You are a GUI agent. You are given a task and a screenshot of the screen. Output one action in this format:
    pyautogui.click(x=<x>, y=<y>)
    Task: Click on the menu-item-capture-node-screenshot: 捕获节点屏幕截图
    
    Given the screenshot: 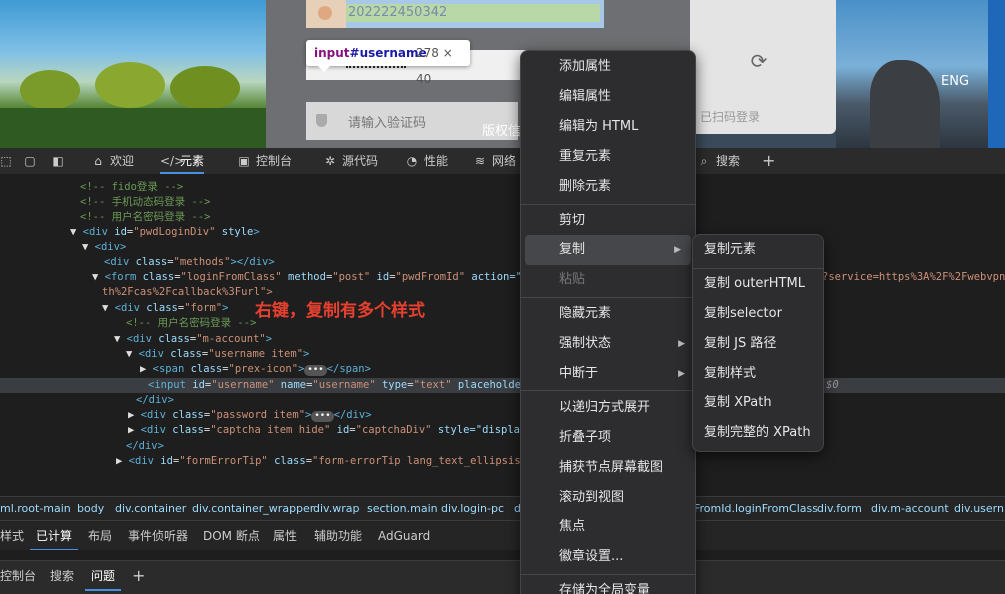 What is the action you would take?
    pyautogui.click(x=608, y=468)
    